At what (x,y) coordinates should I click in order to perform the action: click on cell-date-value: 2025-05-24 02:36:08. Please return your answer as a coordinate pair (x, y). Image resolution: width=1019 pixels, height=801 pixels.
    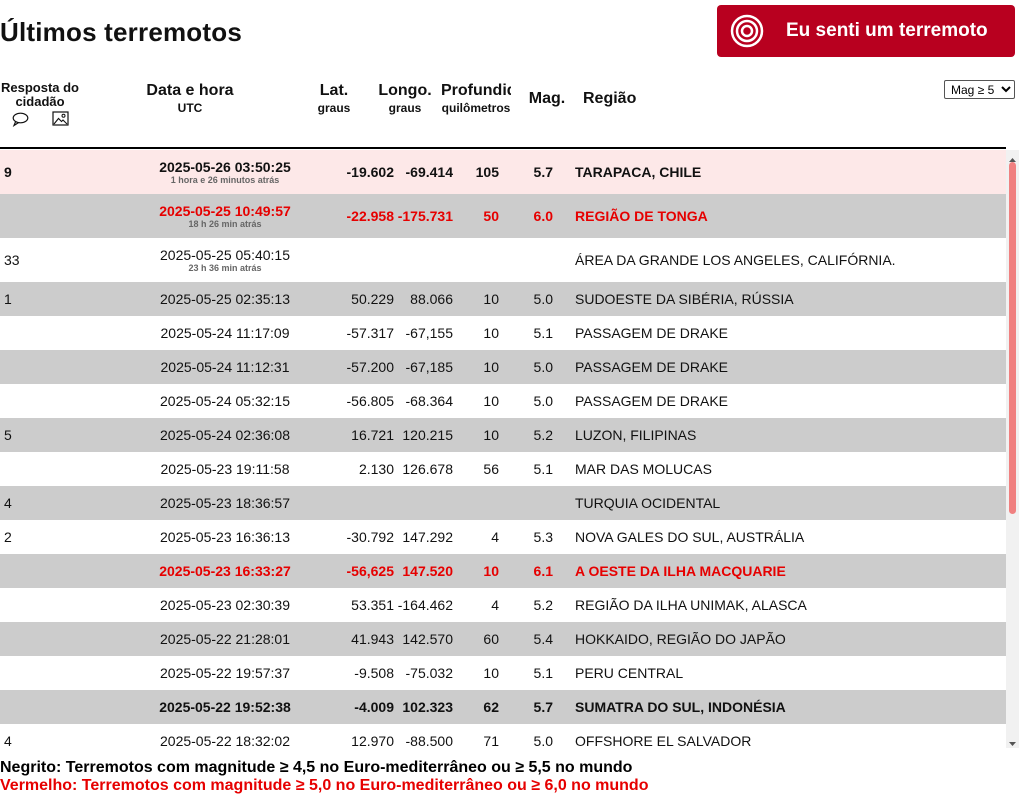
    Looking at the image, I should click on (225, 435).